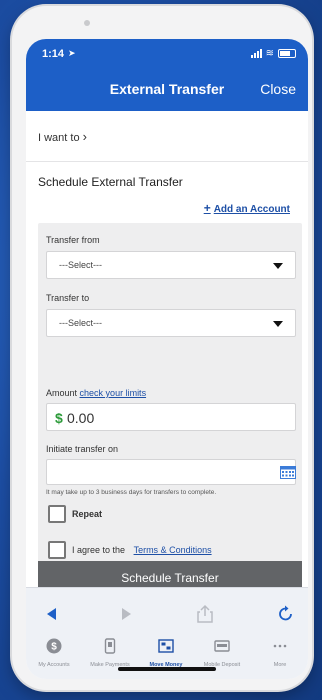  Describe the element at coordinates (82, 449) in the screenshot. I see `date-label: Initiate transfer on` at that location.